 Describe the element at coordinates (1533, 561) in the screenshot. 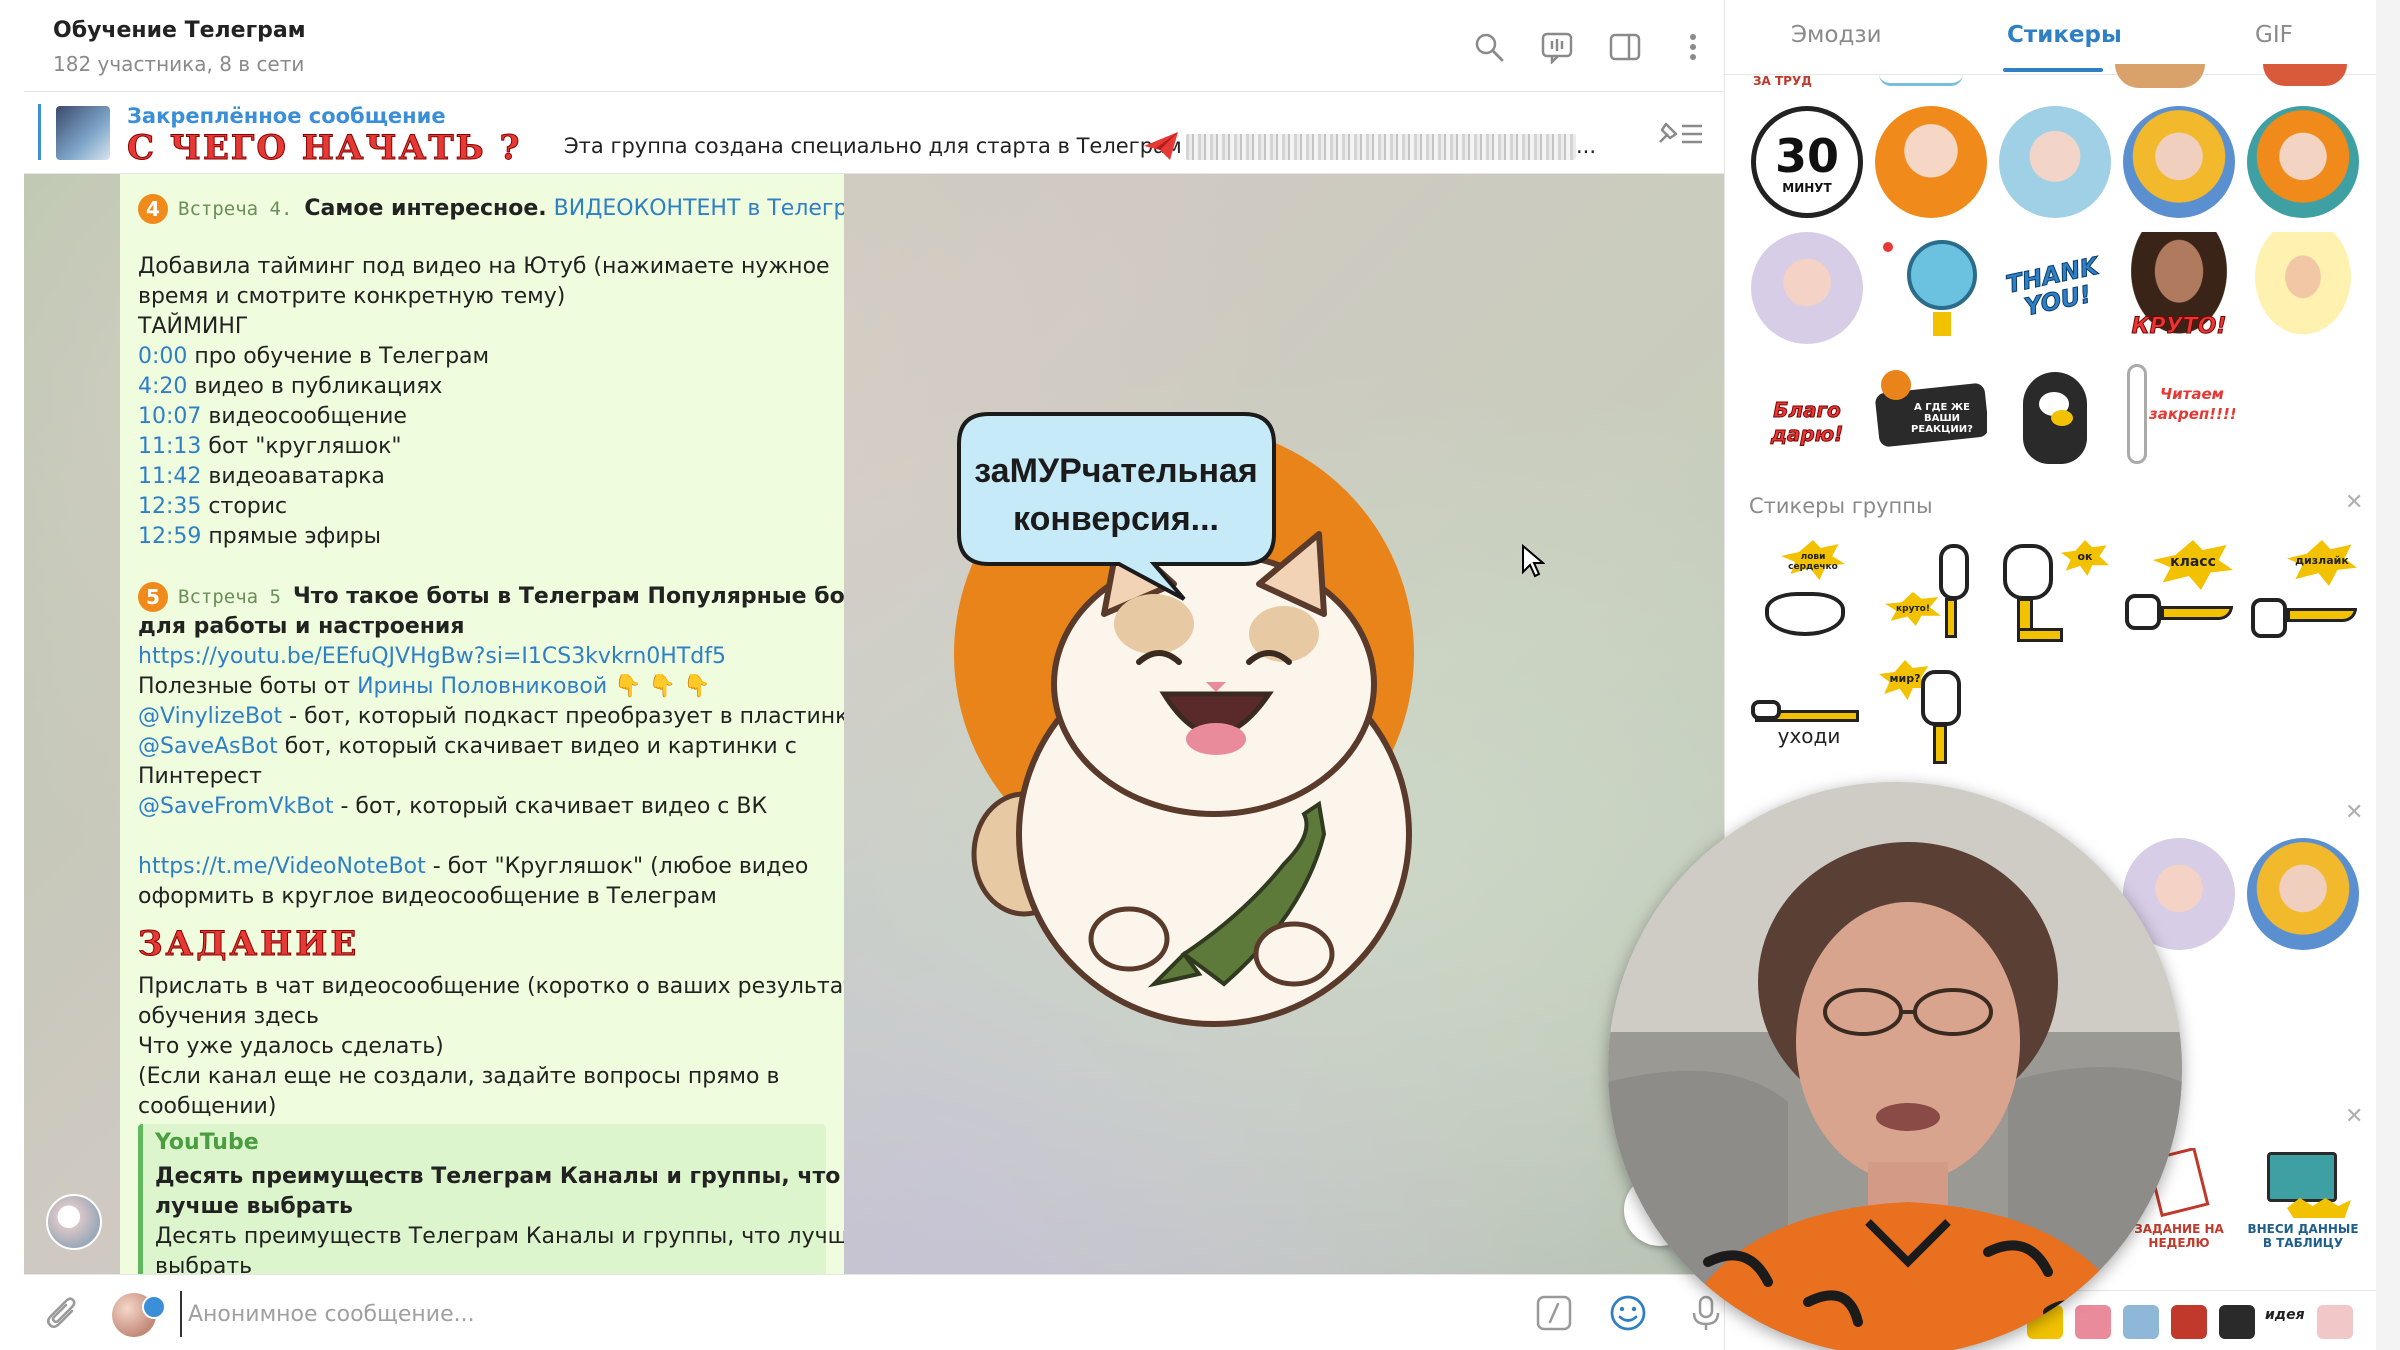

I see `mouse-cursor-icon` at that location.